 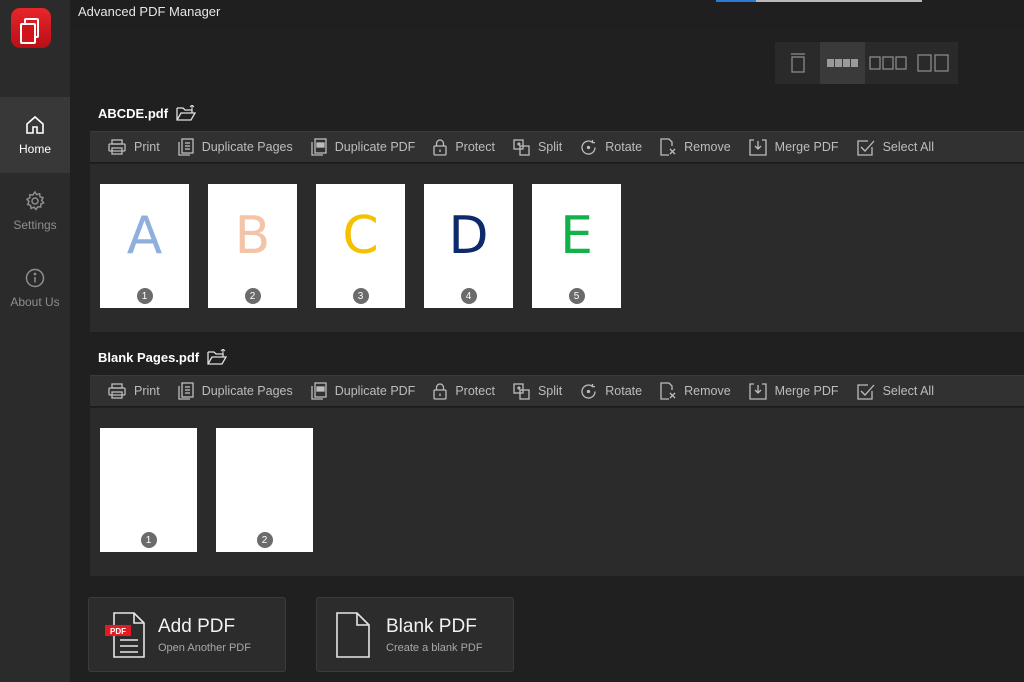 I want to click on blank-pdf-button: Blank PDF Create a blank PDF, so click(x=415, y=634).